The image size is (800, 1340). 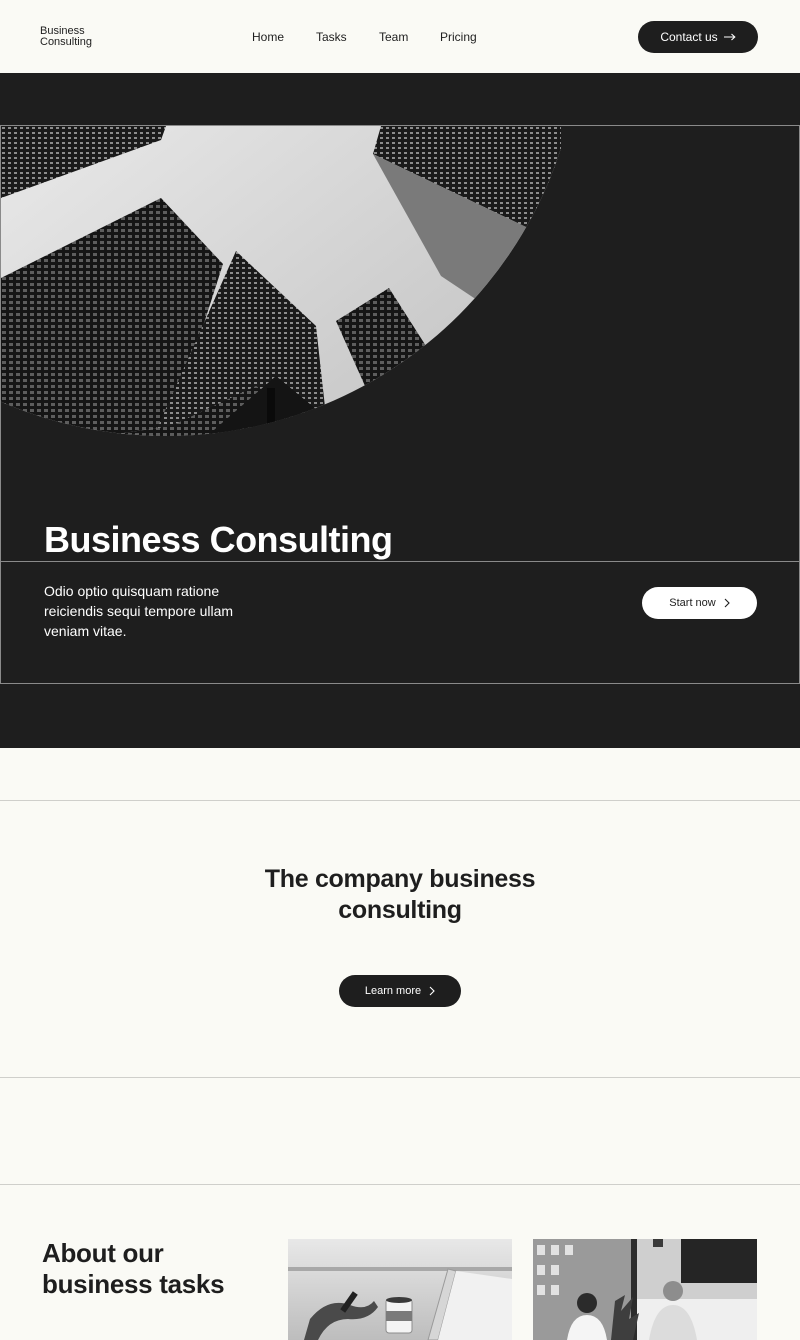 What do you see at coordinates (103, 1253) in the screenshot?
I see `about-title-line-1: About our` at bounding box center [103, 1253].